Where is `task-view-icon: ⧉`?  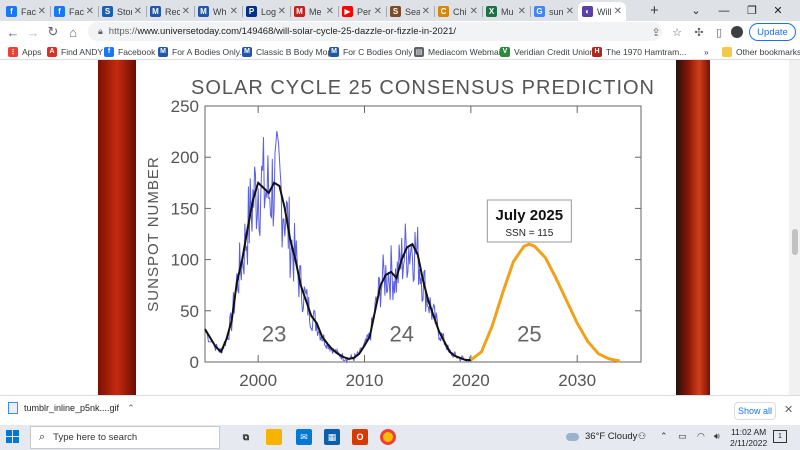 task-view-icon: ⧉ is located at coordinates (246, 437).